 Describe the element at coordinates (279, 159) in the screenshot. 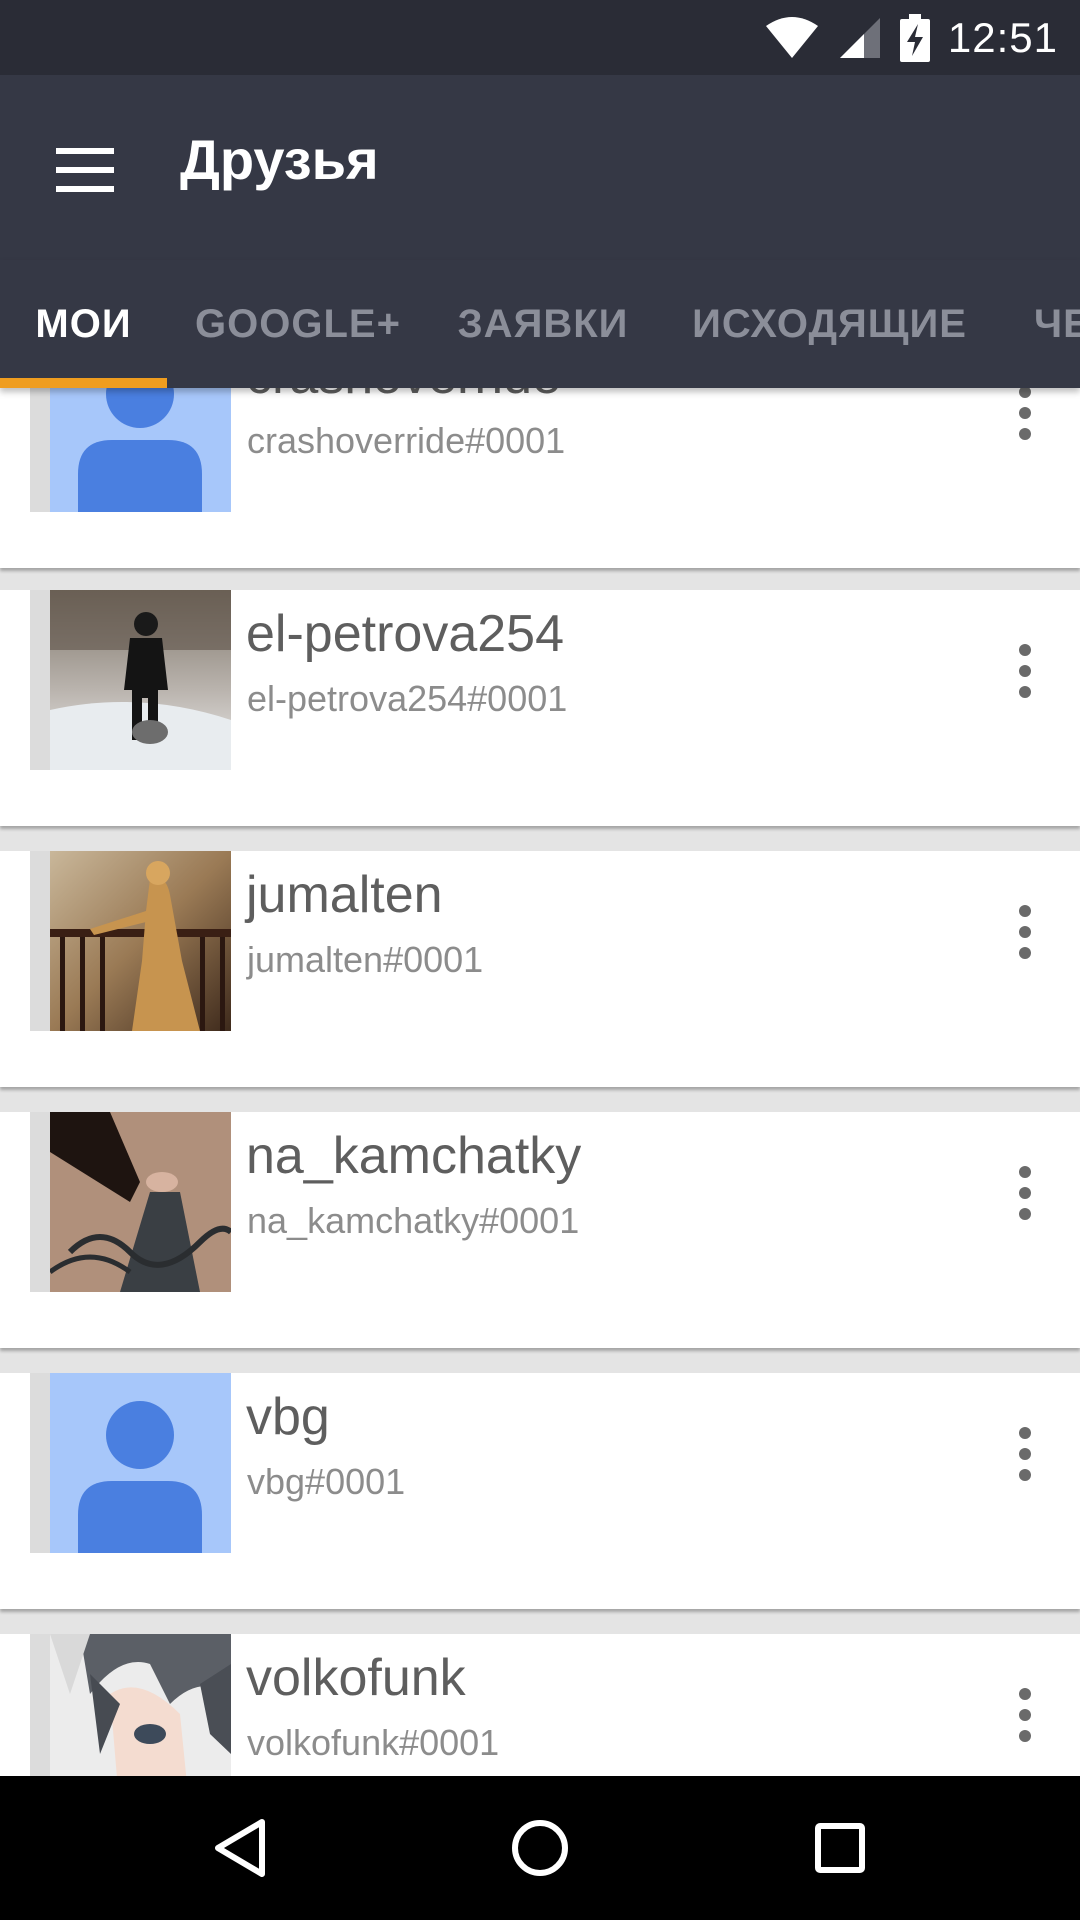

I see `page-title: Друзья` at that location.